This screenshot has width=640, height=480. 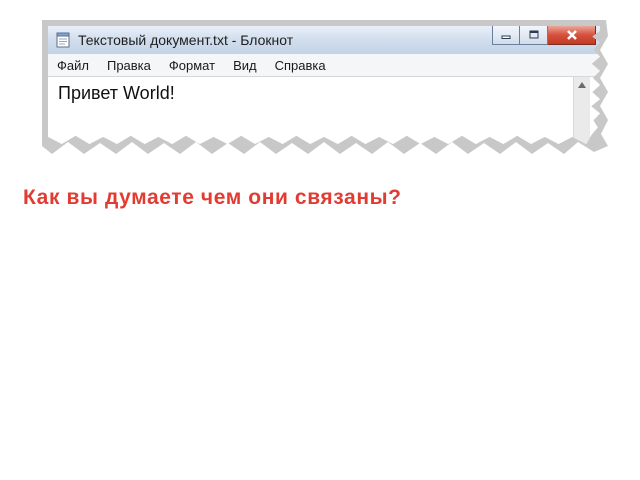 I want to click on menu-format: Формат, so click(x=192, y=65).